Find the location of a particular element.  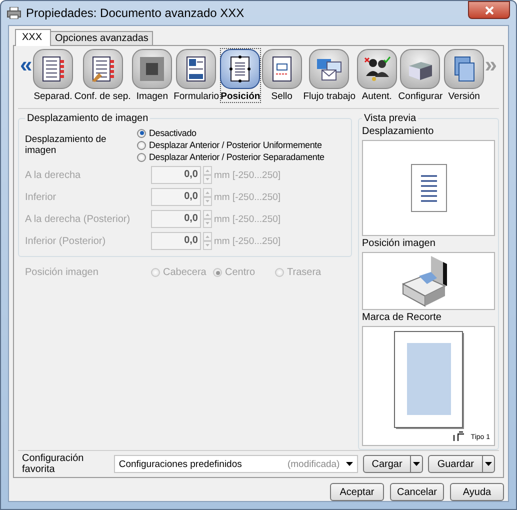

scroll-left-button: « is located at coordinates (26, 65).